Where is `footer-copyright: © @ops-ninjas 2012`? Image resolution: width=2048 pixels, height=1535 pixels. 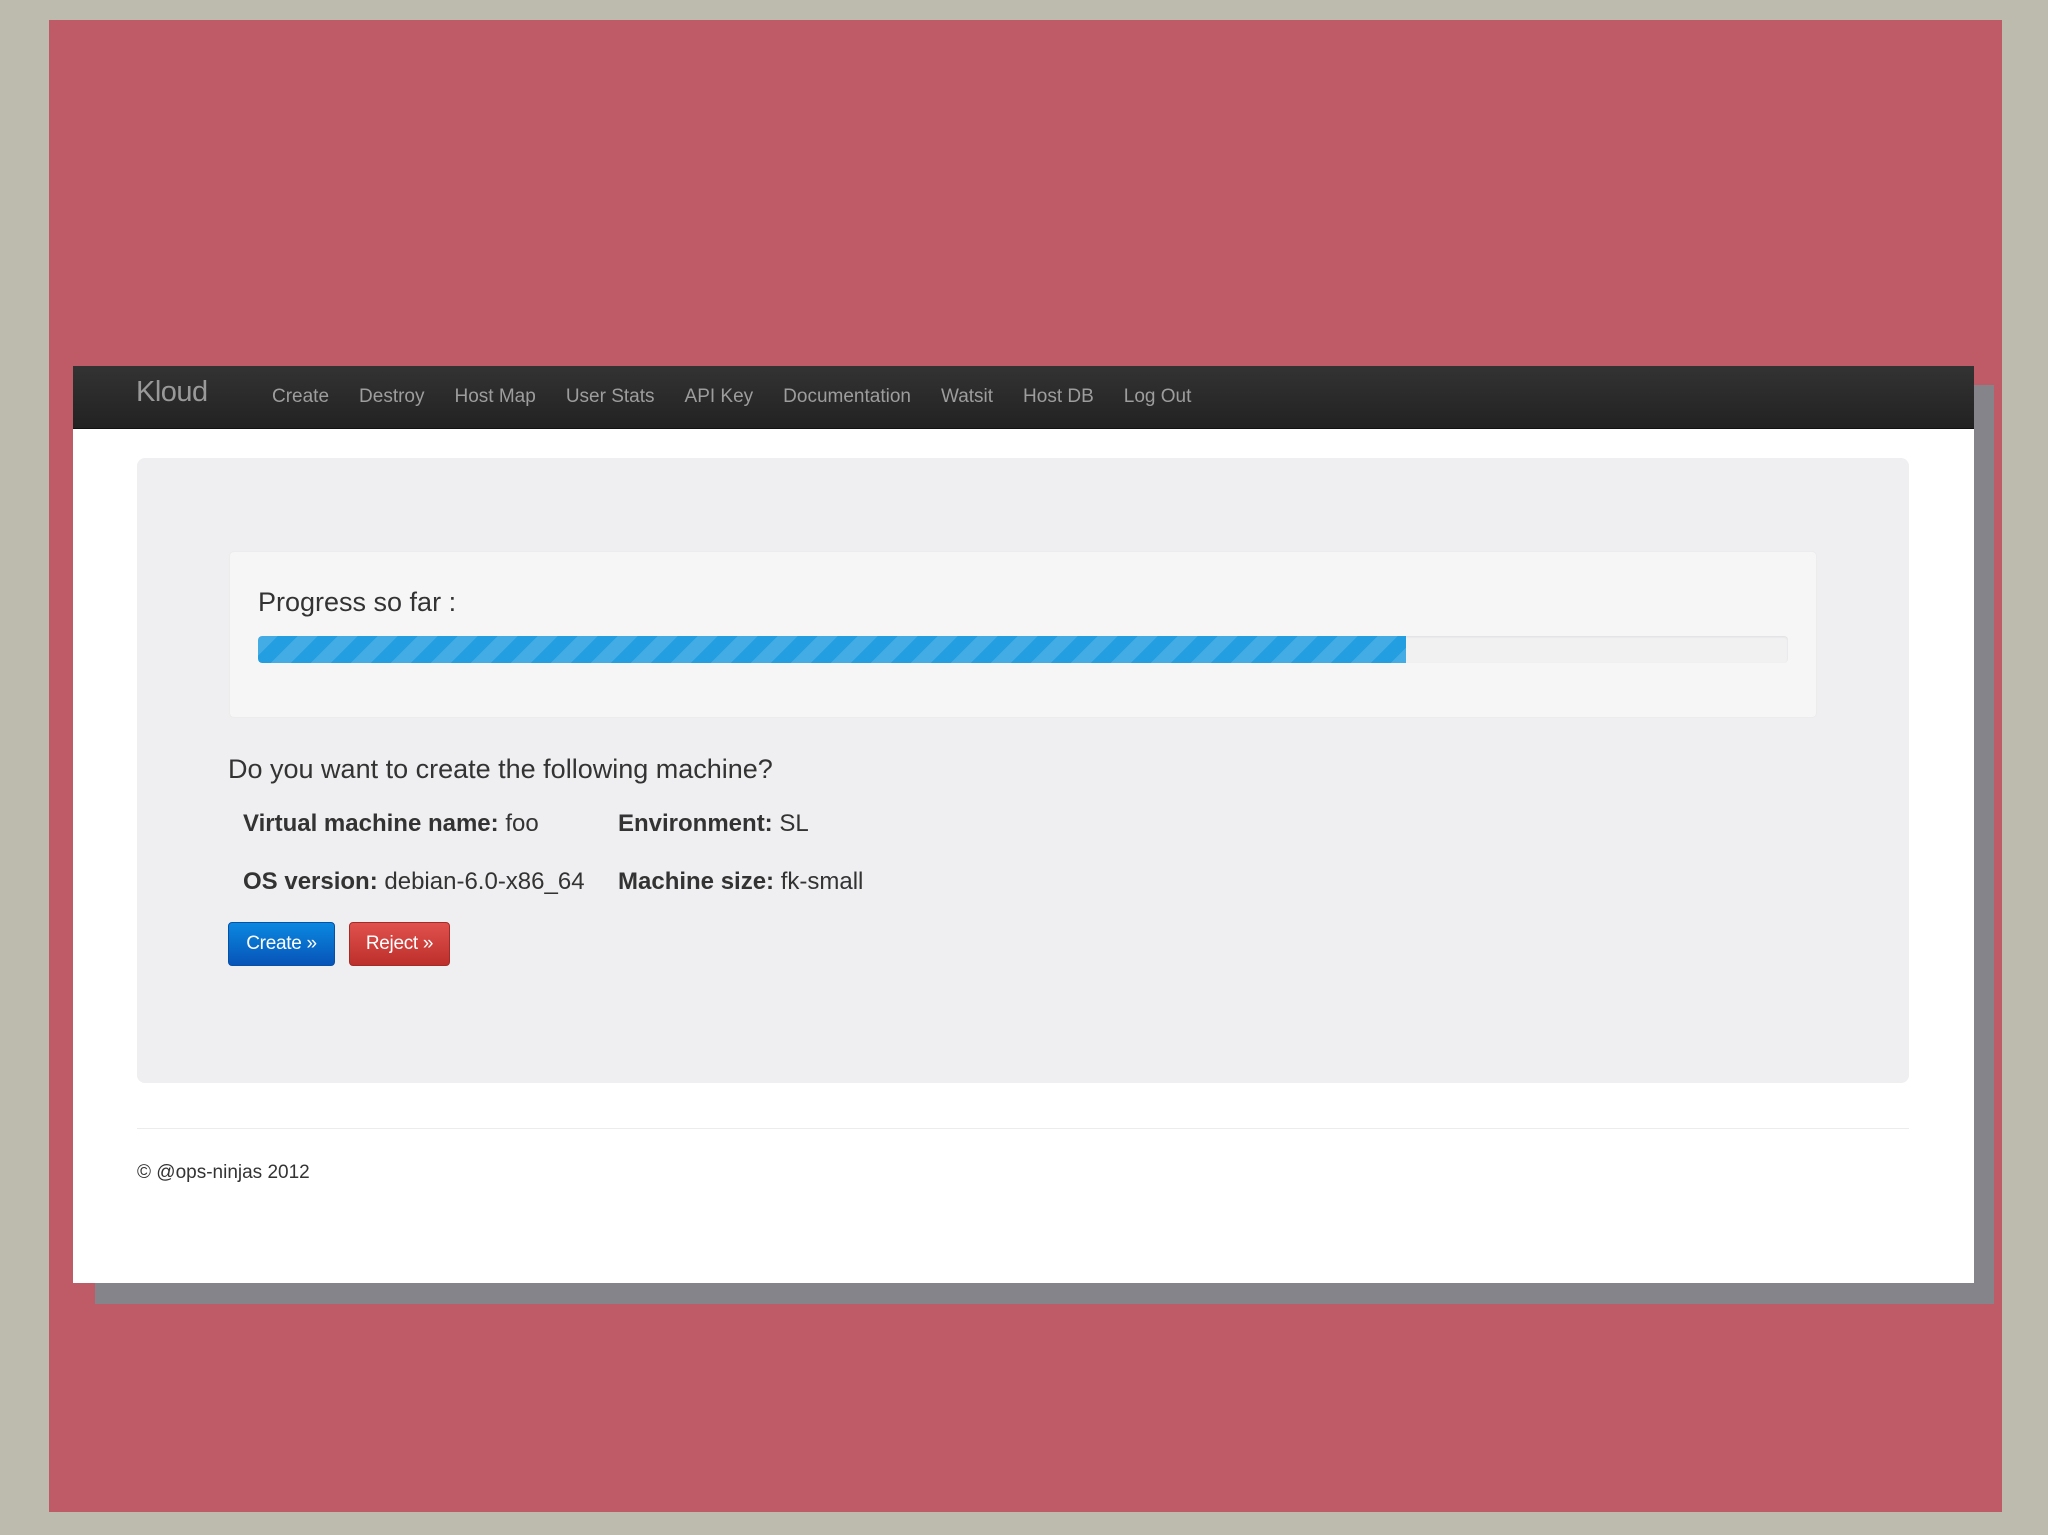
footer-copyright: © @ops-ninjas 2012 is located at coordinates (223, 1172).